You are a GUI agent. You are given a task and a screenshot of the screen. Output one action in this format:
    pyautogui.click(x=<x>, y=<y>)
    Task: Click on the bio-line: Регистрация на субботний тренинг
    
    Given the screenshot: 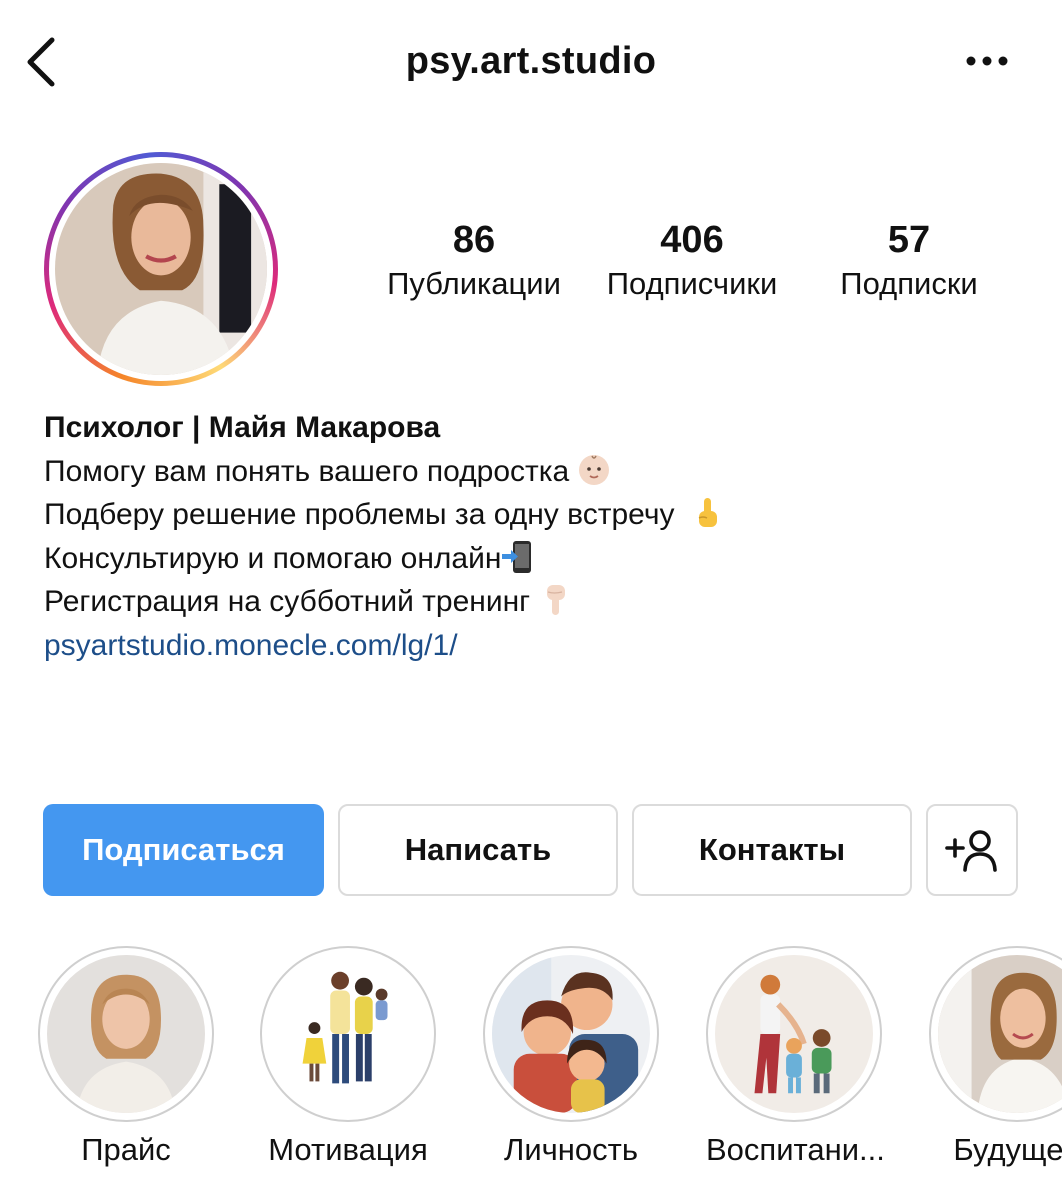 What is the action you would take?
    pyautogui.click(x=539, y=602)
    